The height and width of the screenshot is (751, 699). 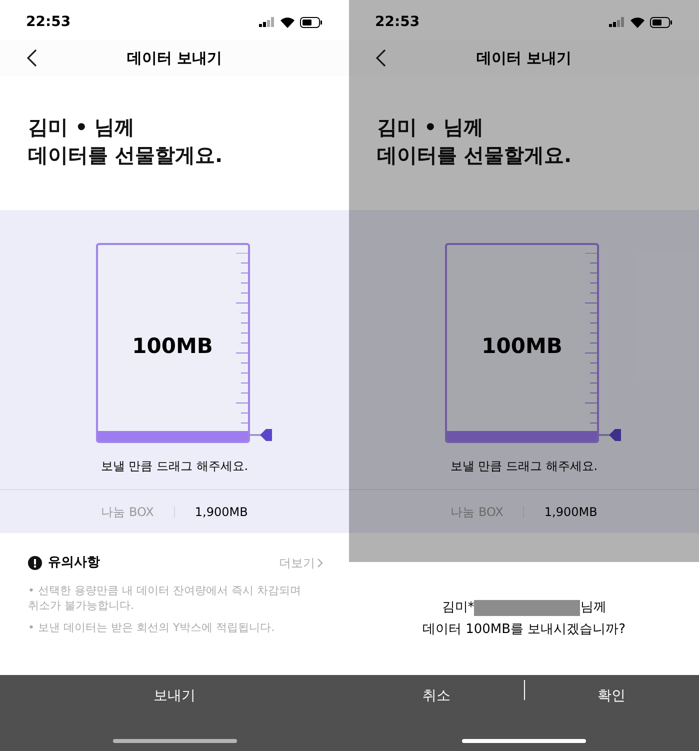 I want to click on action-button: 취소, so click(x=436, y=696).